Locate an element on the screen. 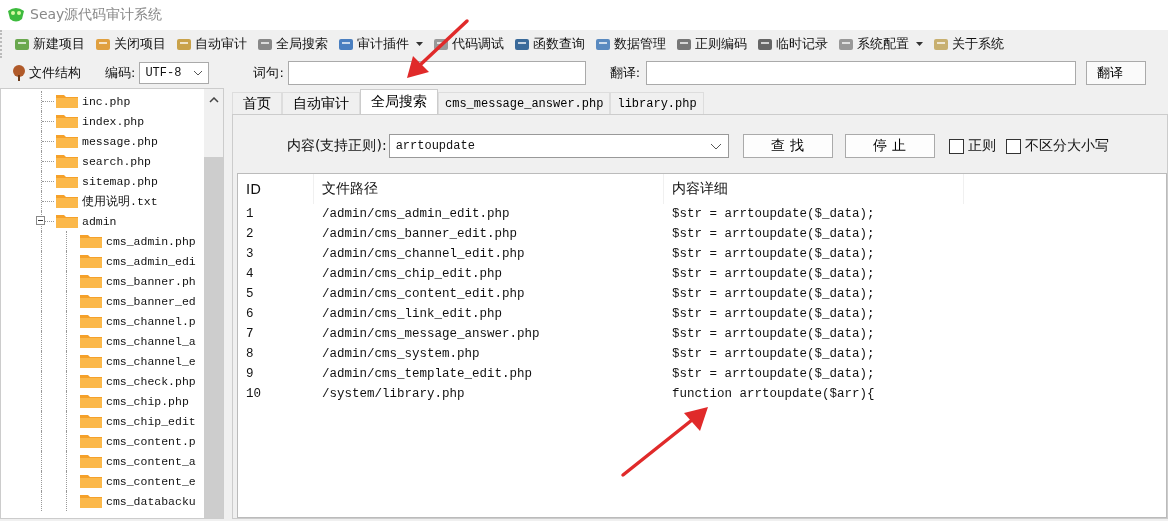  toolbar-button: 审计插件 is located at coordinates (380, 44).